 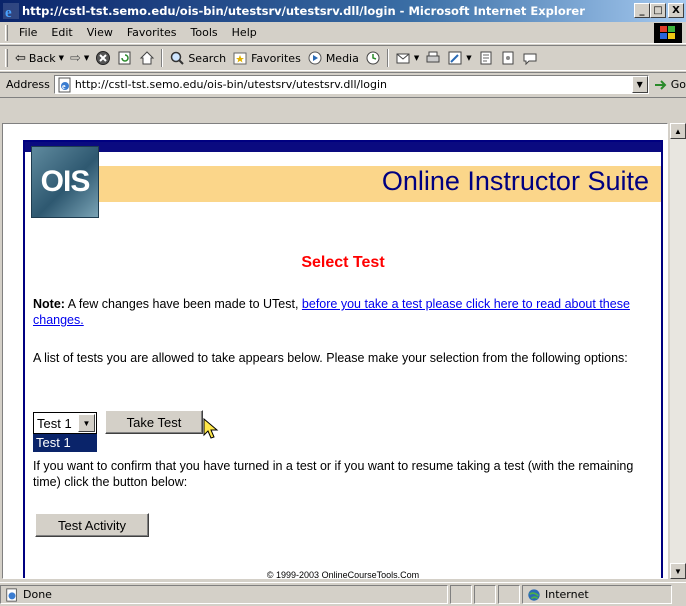 I want to click on mail-icon, so click(x=403, y=58).